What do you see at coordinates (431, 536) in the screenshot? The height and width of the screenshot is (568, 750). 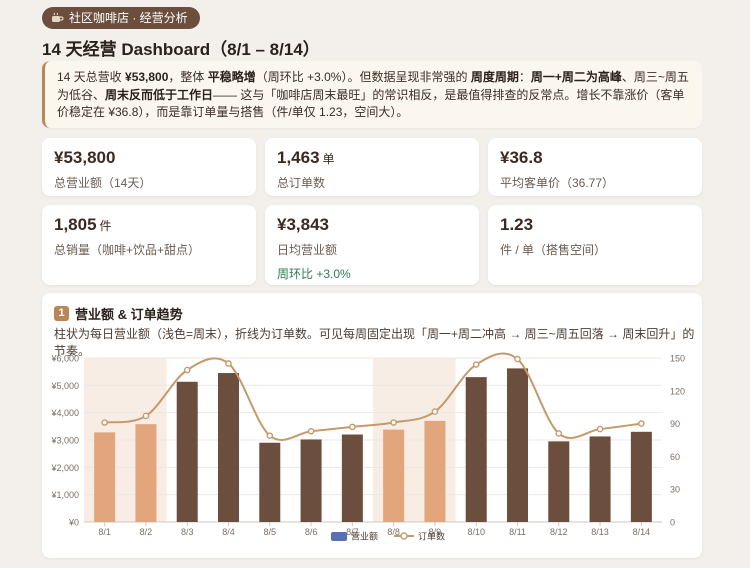 I see `legend-label-orders: 订单数` at bounding box center [431, 536].